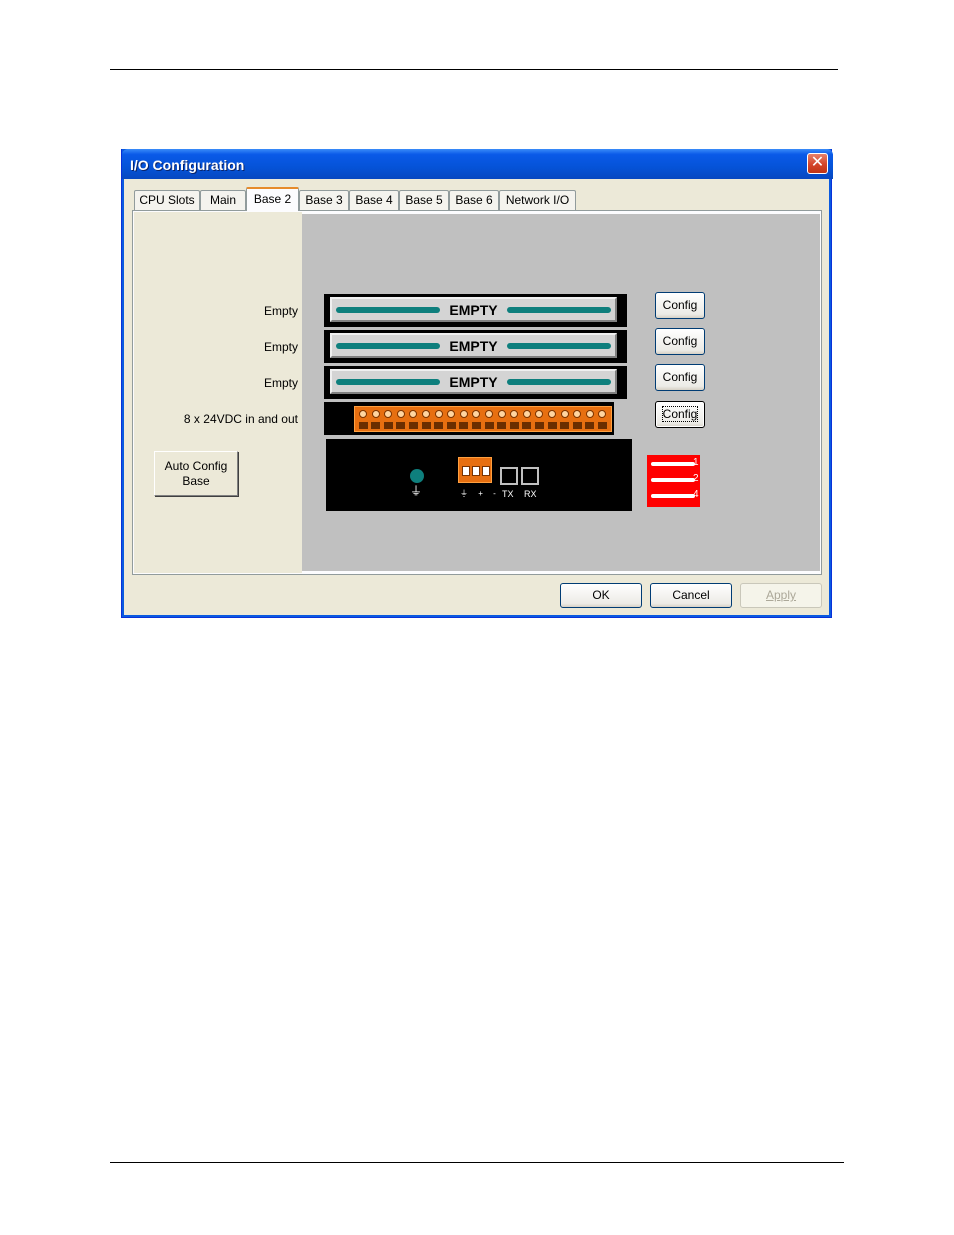  I want to click on tx-port-icon, so click(509, 476).